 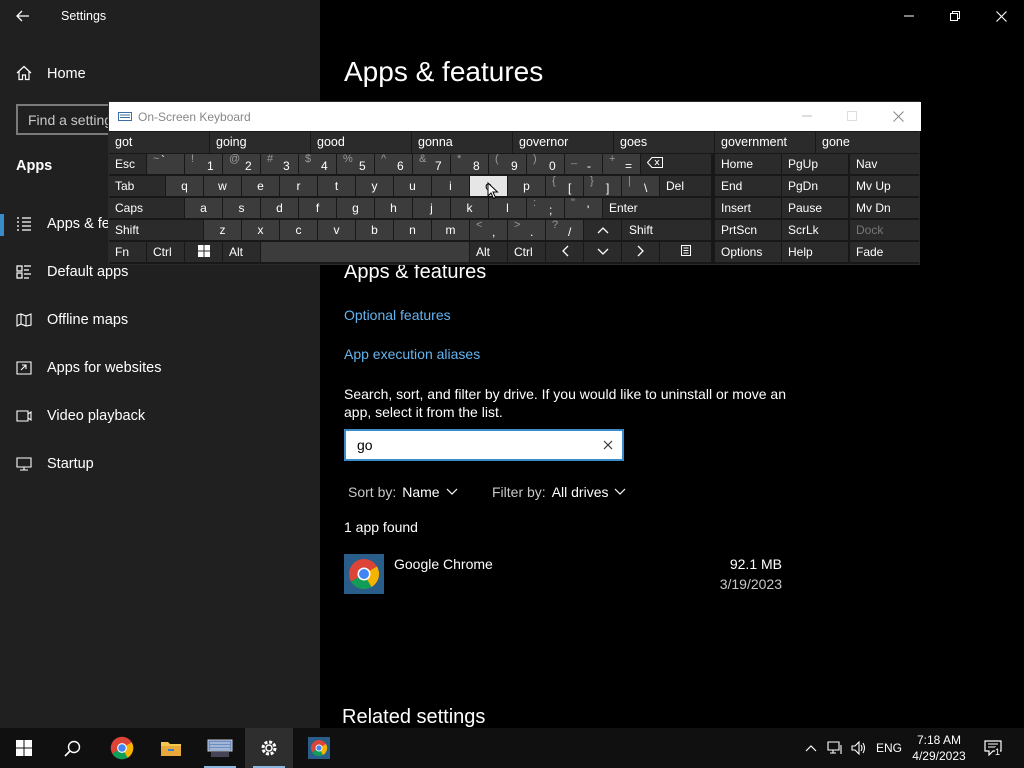 I want to click on key-u: u, so click(x=412, y=186).